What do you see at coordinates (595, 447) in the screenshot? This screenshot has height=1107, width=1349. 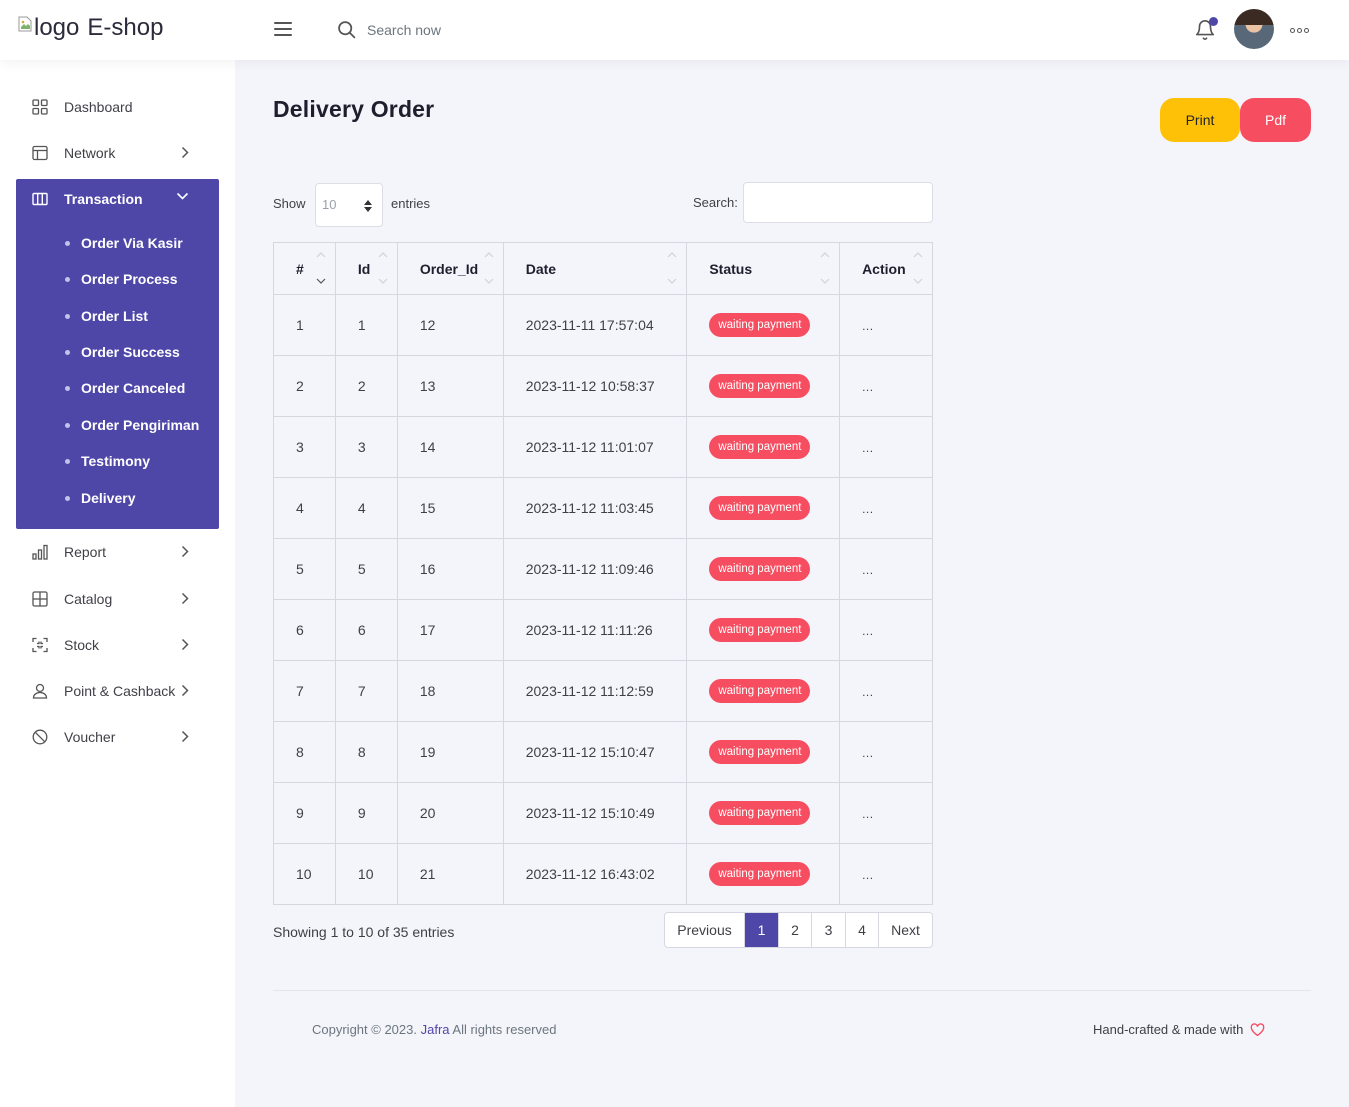 I see `table-cell-date: 2023-11-12 11:01:07` at bounding box center [595, 447].